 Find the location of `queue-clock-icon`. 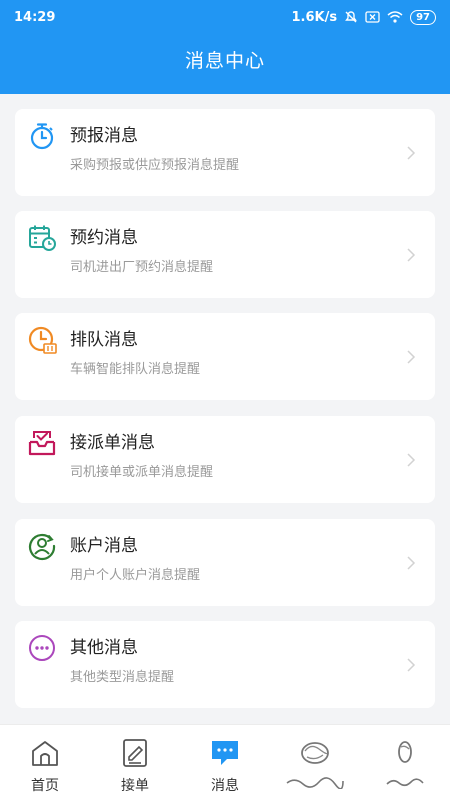

queue-clock-icon is located at coordinates (42, 340).